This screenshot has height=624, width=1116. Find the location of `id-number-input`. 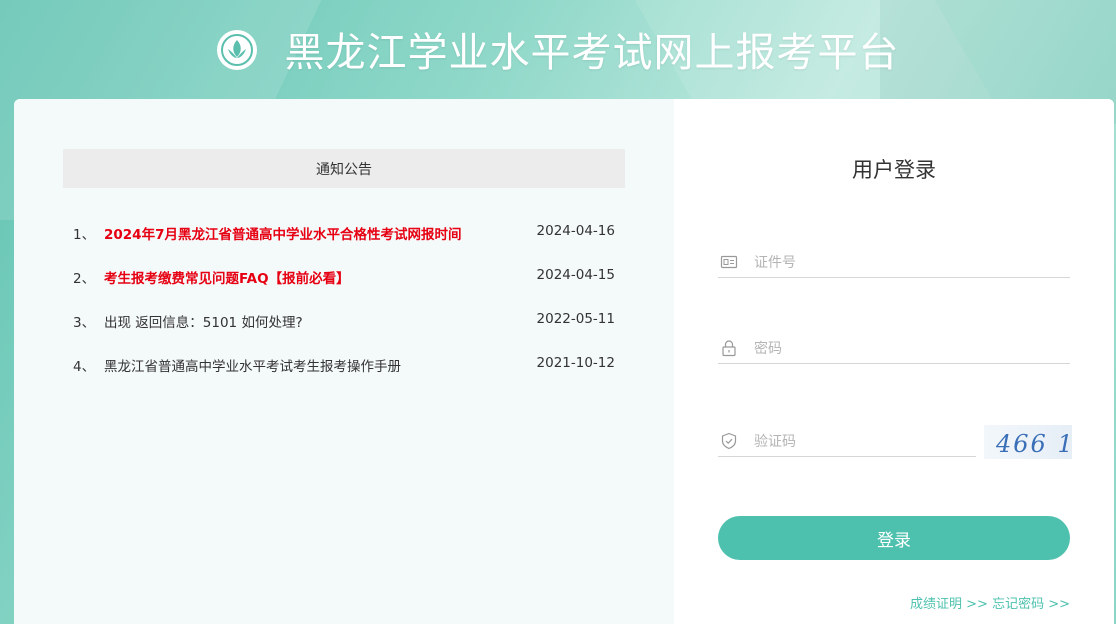

id-number-input is located at coordinates (904, 263).